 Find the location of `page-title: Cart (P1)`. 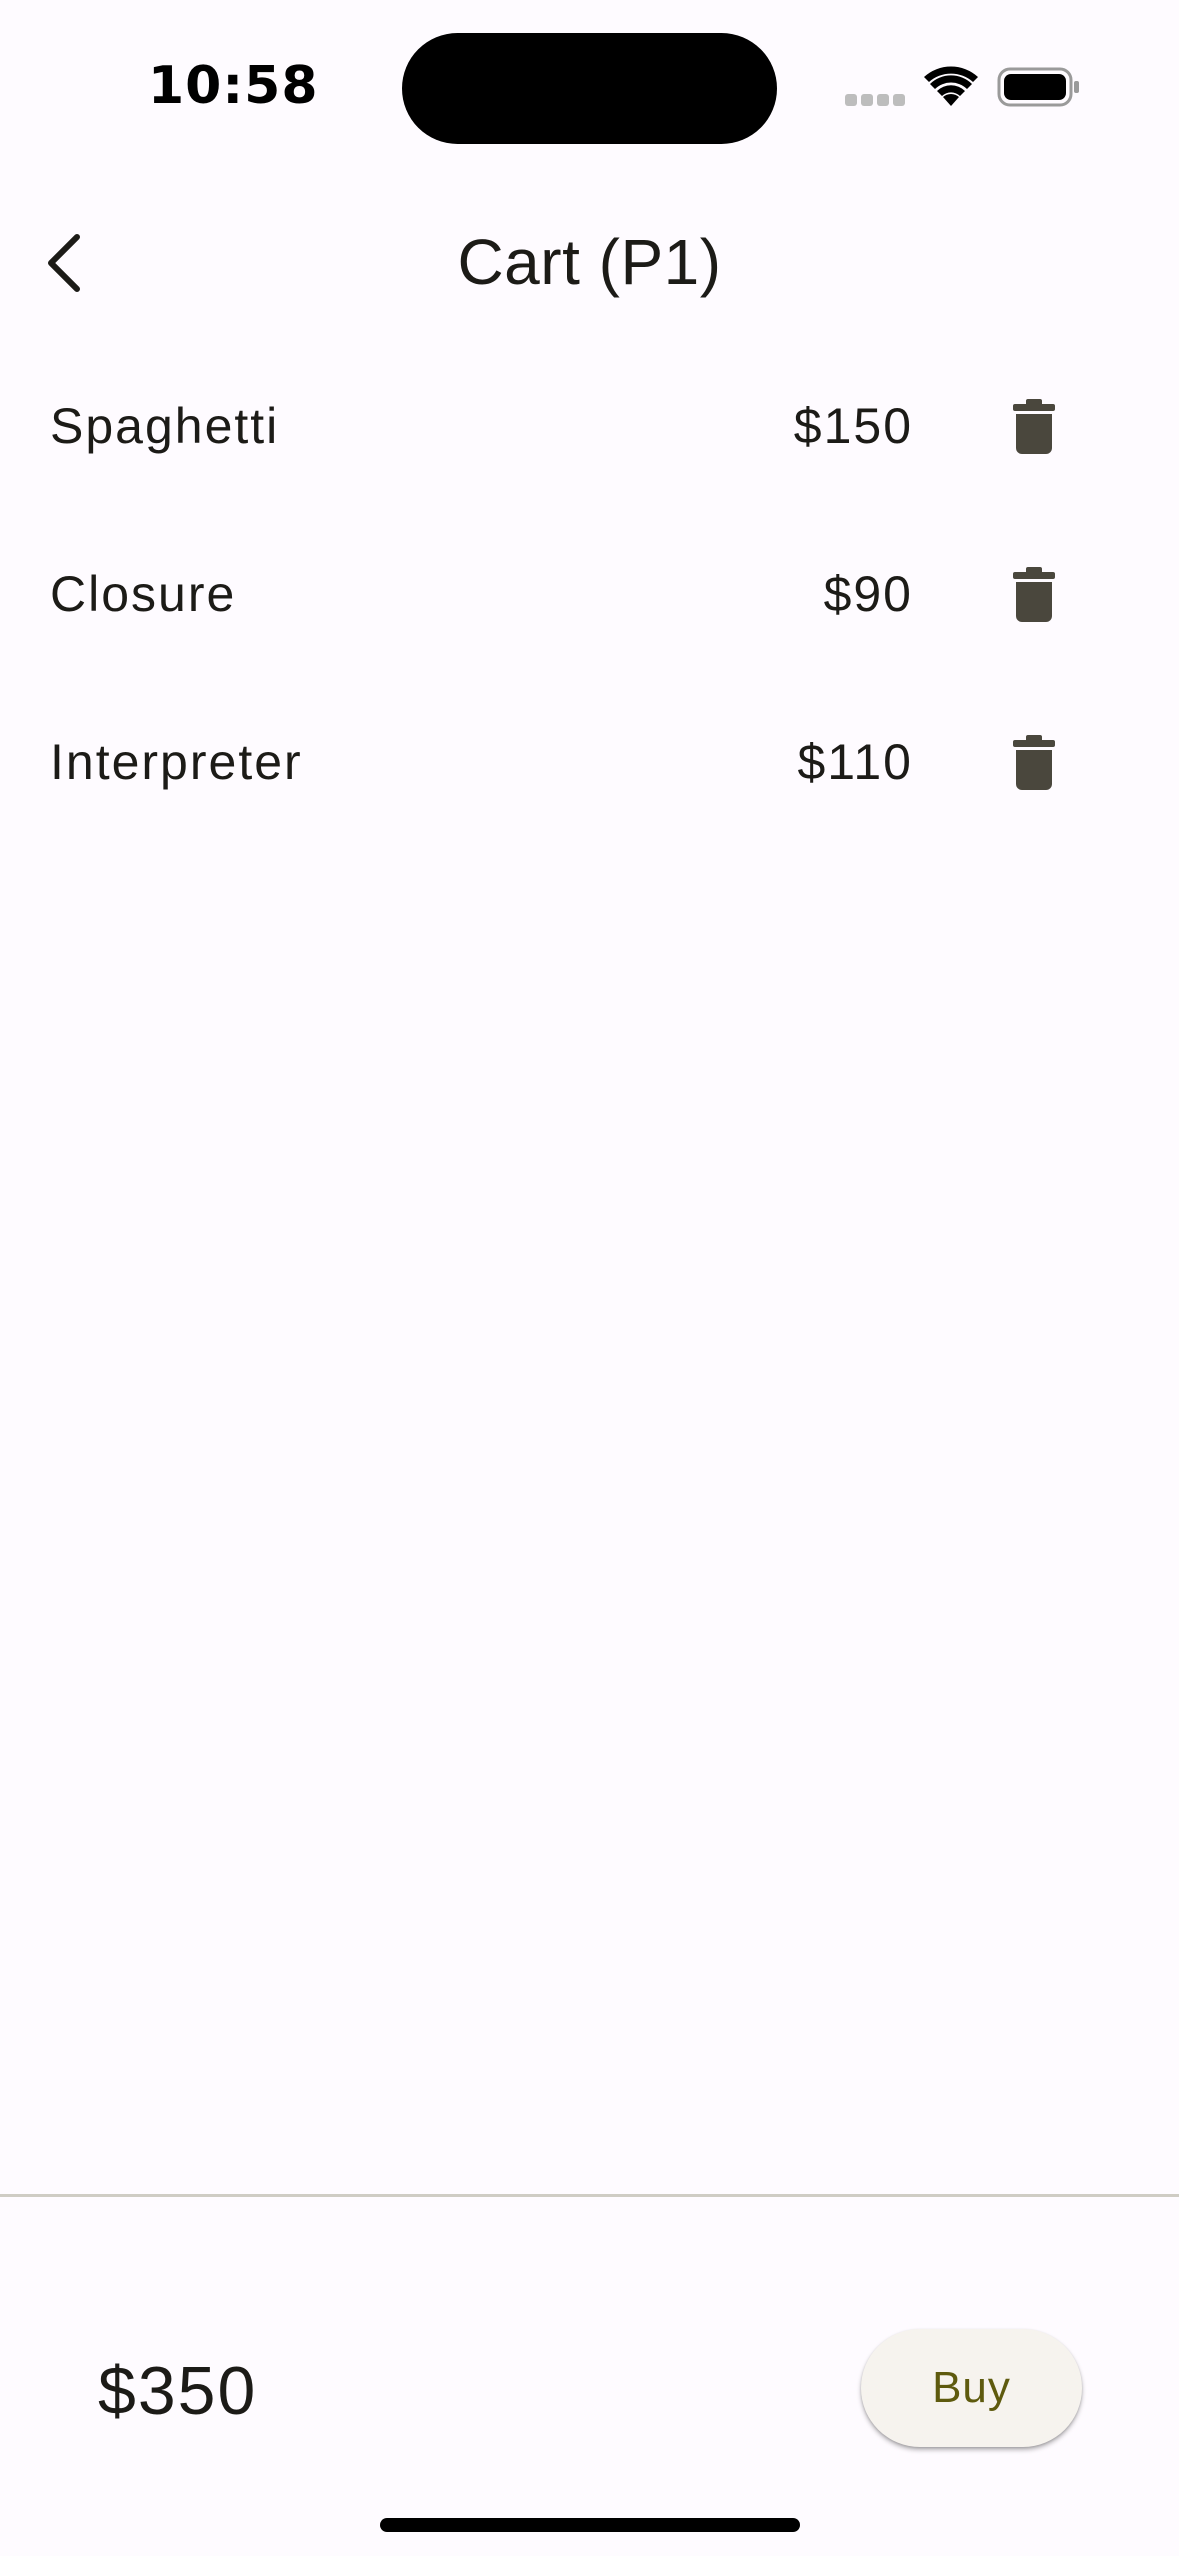

page-title: Cart (P1) is located at coordinates (589, 262).